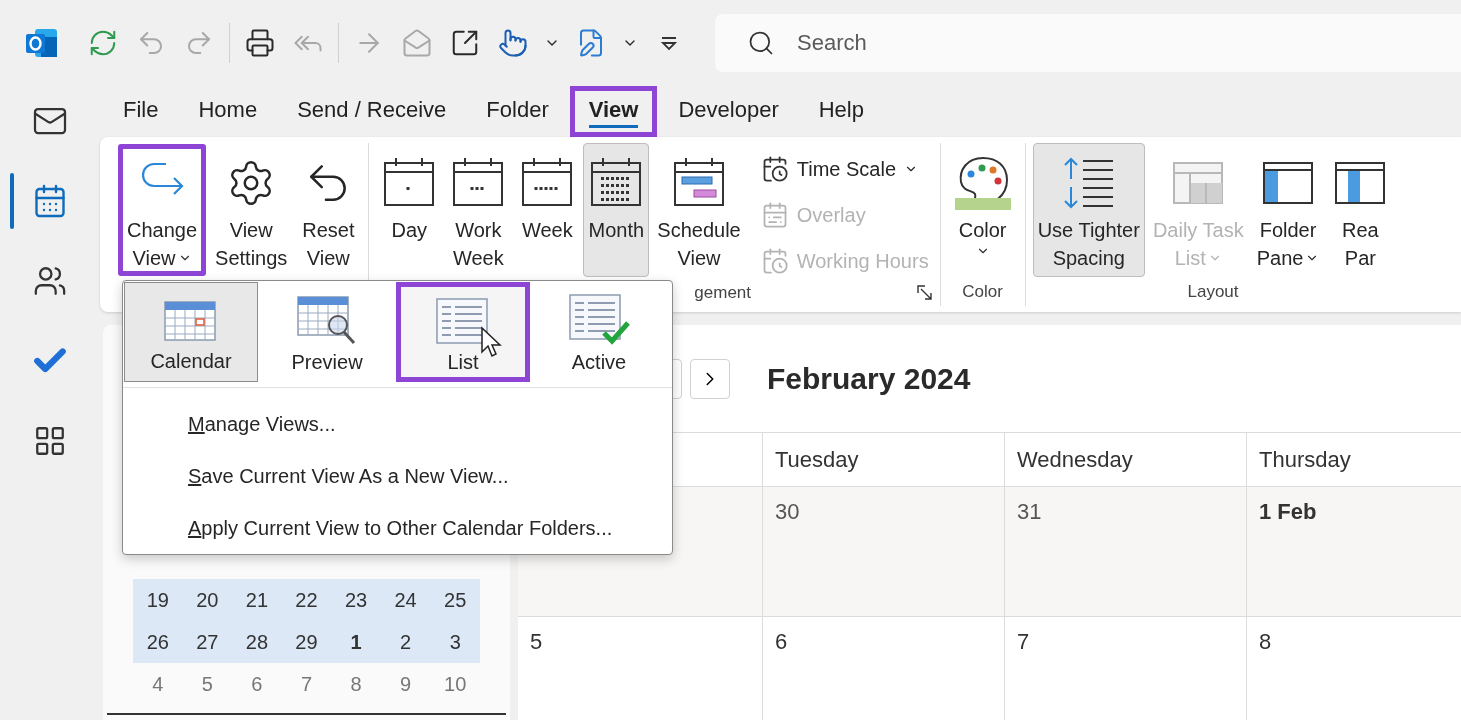 Image resolution: width=1461 pixels, height=720 pixels. What do you see at coordinates (869, 378) in the screenshot?
I see `month-title: February 2024` at bounding box center [869, 378].